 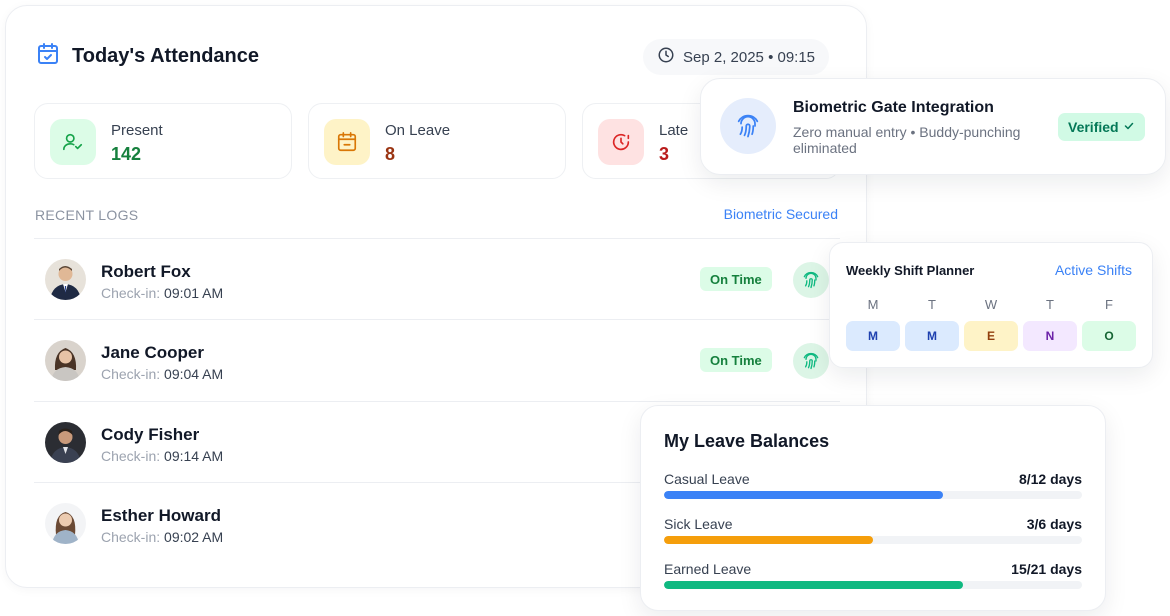 I want to click on leave-balances-title: My Leave Balances, so click(x=747, y=441).